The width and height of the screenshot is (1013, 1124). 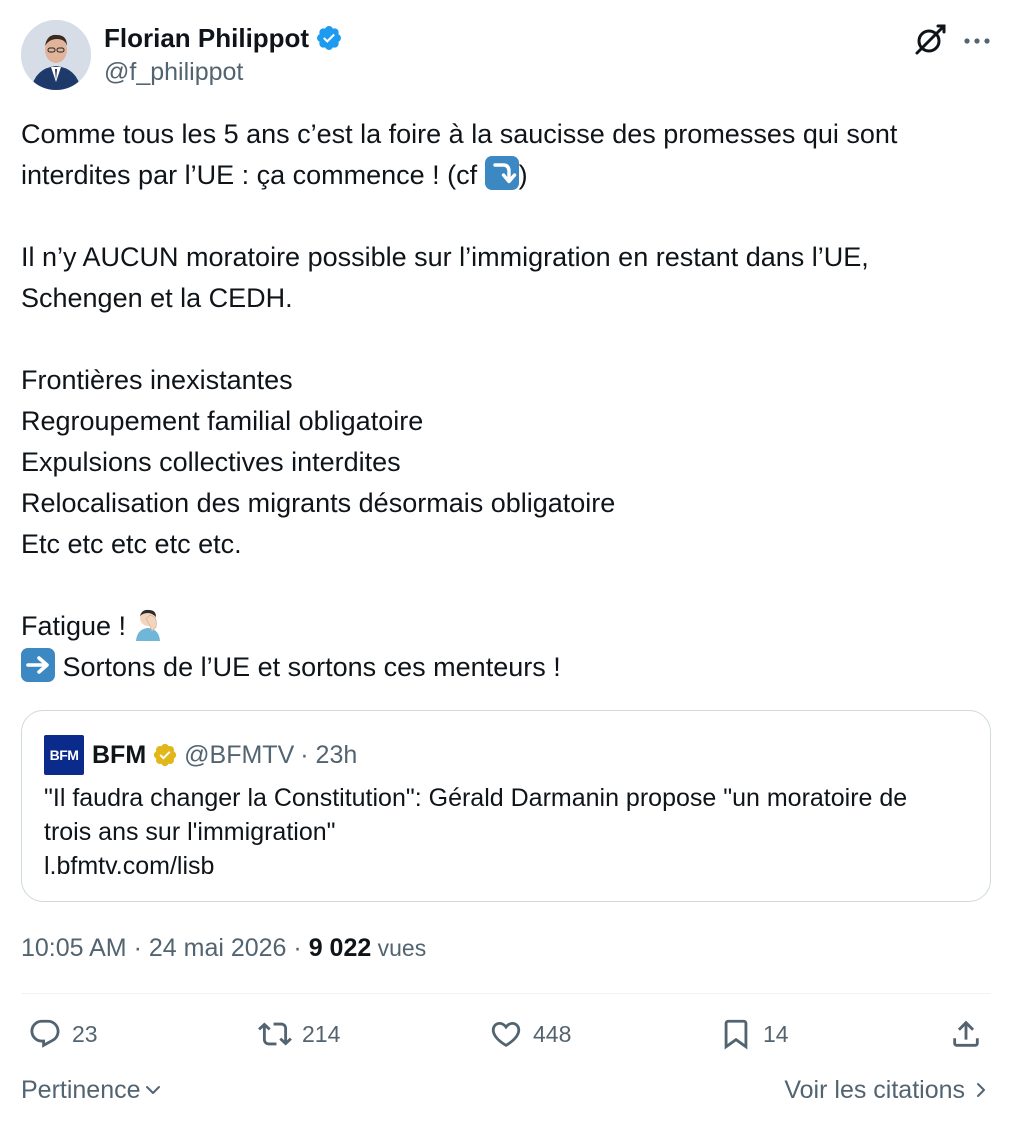 I want to click on arrow-right-icon, so click(x=38, y=665).